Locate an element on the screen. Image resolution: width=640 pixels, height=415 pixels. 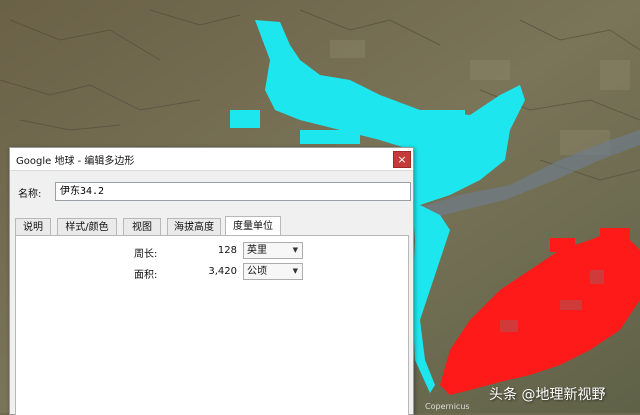
watermark-text: 头条 @地理新视野 is located at coordinates (547, 395).